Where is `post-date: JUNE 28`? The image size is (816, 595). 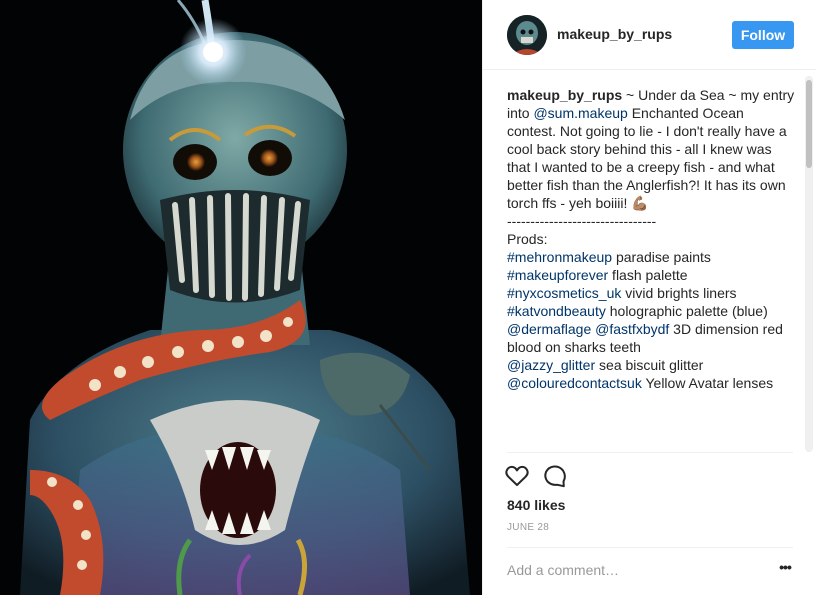
post-date: JUNE 28 is located at coordinates (528, 527).